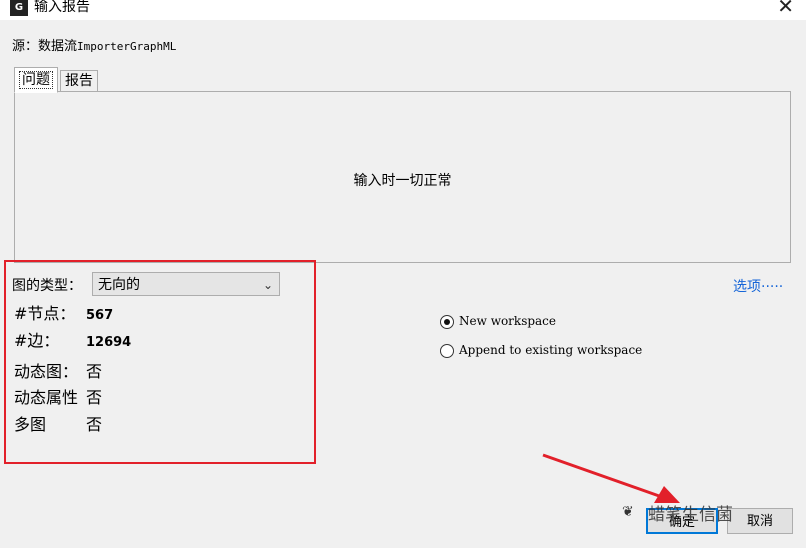  Describe the element at coordinates (611, 478) in the screenshot. I see `annotation-arrow-icon` at that location.